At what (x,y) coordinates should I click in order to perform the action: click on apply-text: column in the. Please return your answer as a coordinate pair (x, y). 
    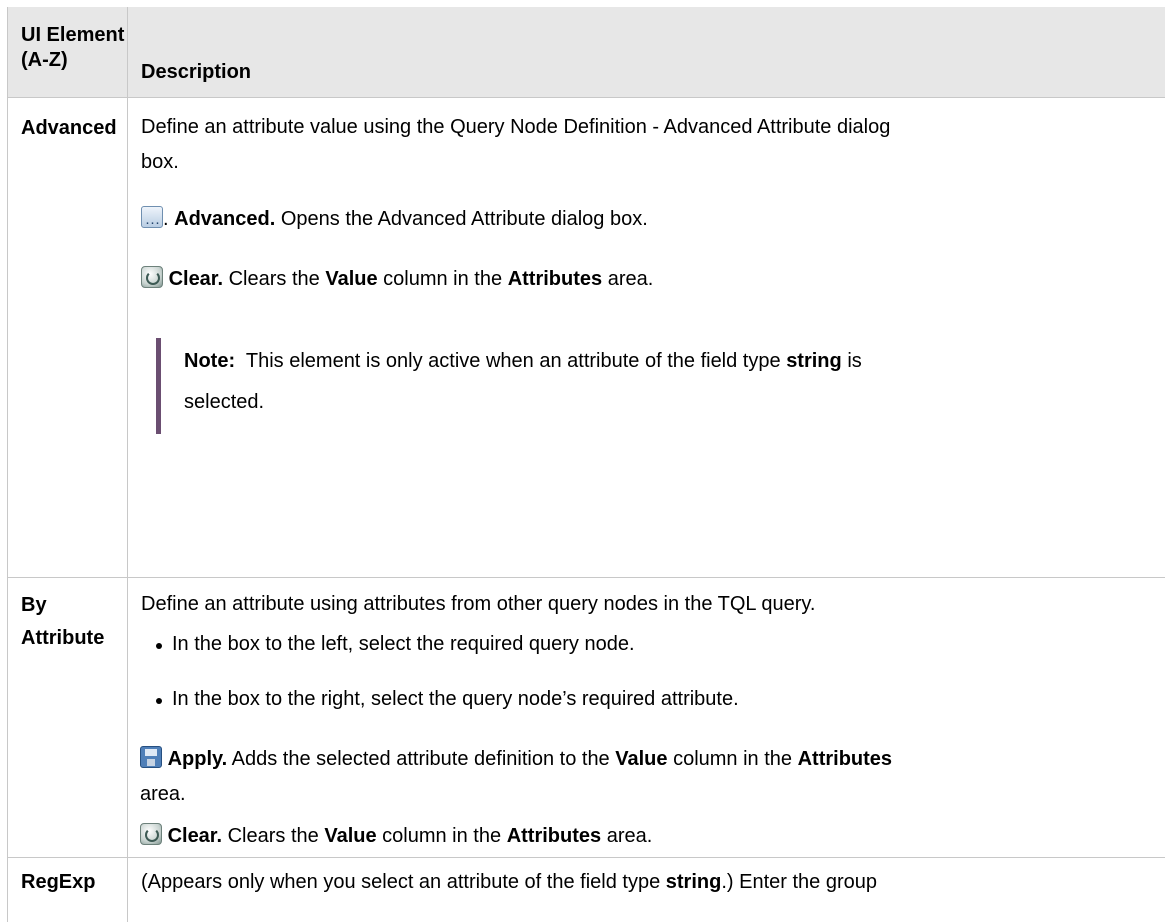
    Looking at the image, I should click on (733, 759).